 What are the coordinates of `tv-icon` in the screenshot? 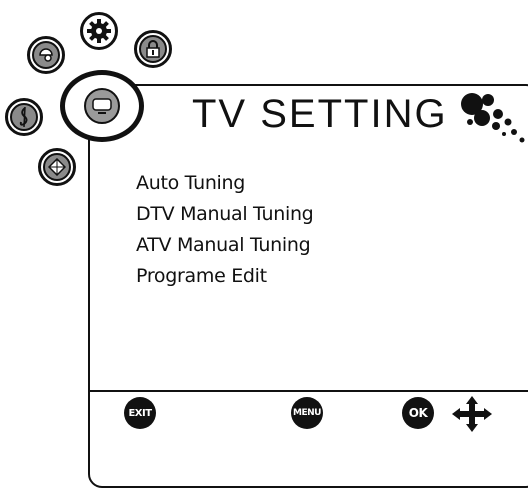 It's located at (102, 106).